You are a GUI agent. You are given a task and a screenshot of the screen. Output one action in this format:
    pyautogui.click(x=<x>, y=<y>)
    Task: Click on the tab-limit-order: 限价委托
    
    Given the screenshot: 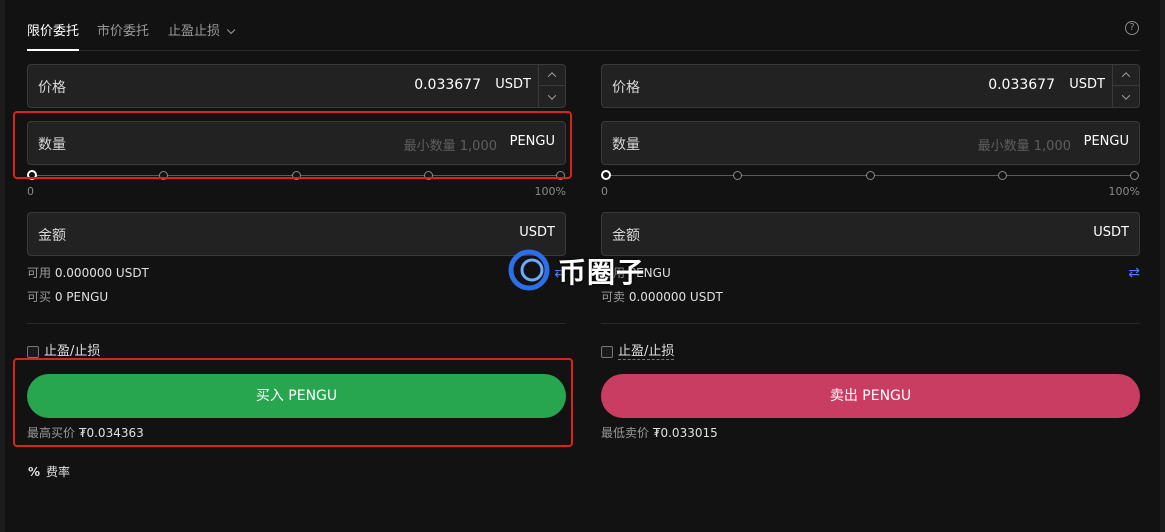 What is the action you would take?
    pyautogui.click(x=53, y=29)
    